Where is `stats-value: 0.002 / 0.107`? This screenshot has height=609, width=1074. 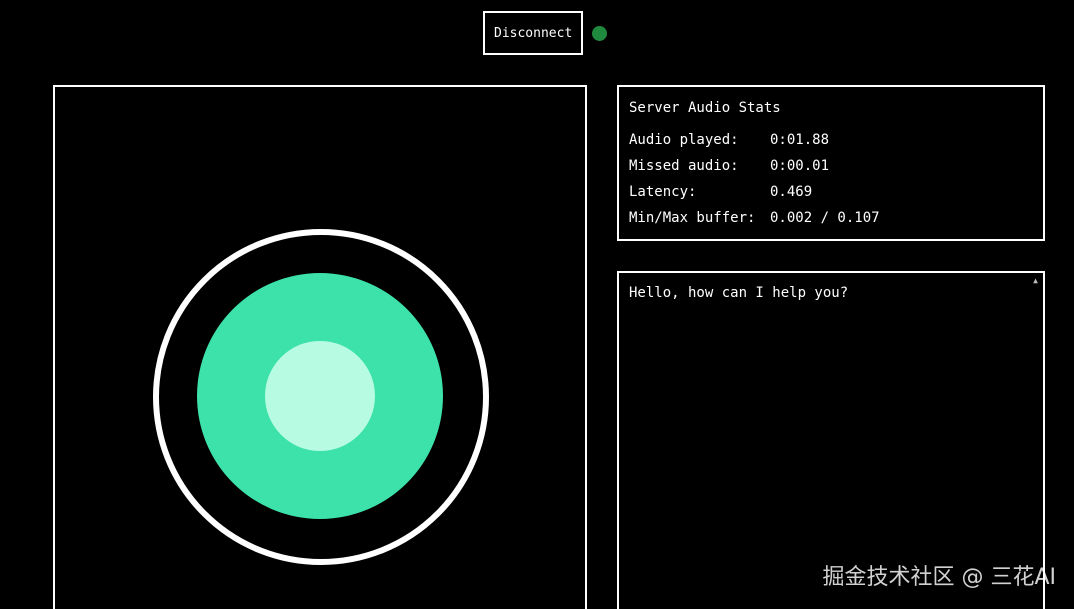
stats-value: 0.002 / 0.107 is located at coordinates (825, 218).